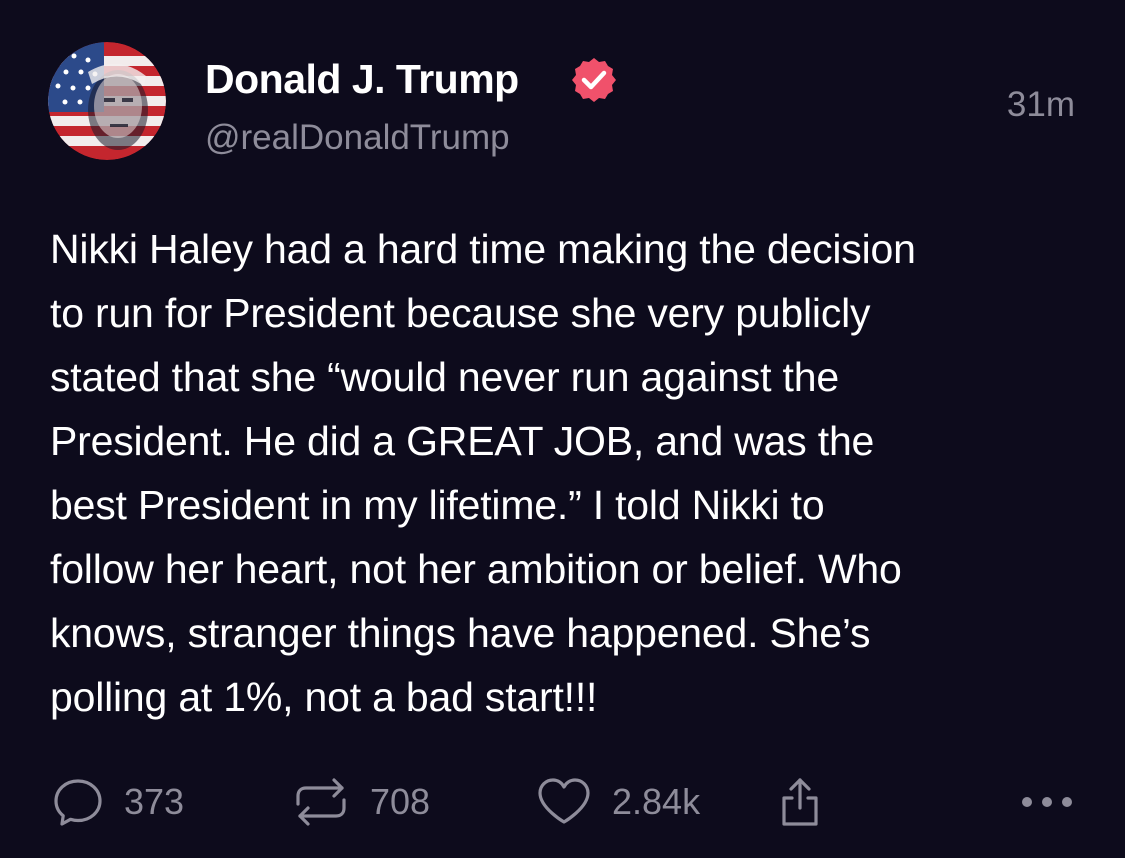 The height and width of the screenshot is (858, 1125). What do you see at coordinates (117, 802) in the screenshot?
I see `reply-button: 373` at bounding box center [117, 802].